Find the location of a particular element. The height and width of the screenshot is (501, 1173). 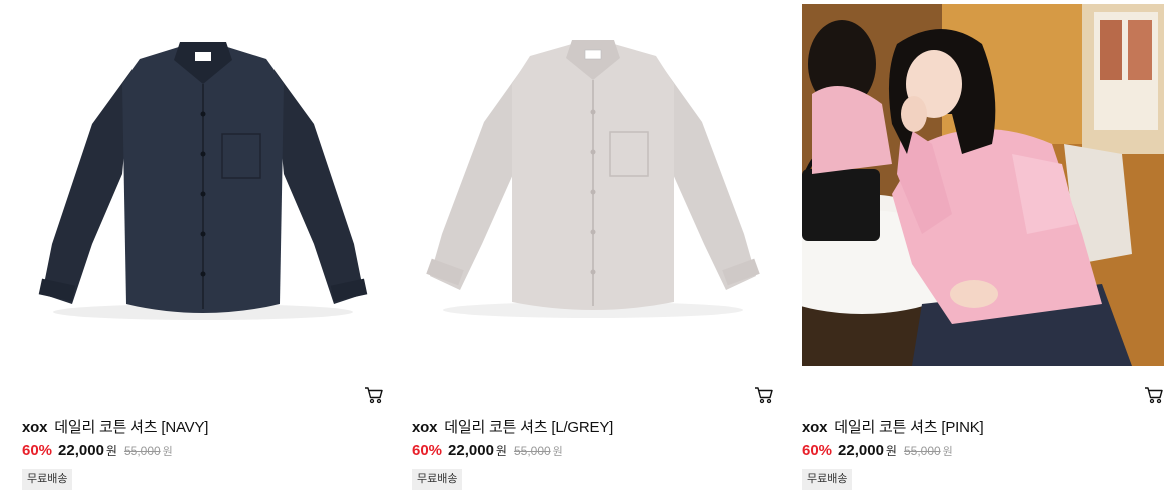

product-name: xox 데일리 코튼 셔츠 [NAVY] is located at coordinates (115, 428).